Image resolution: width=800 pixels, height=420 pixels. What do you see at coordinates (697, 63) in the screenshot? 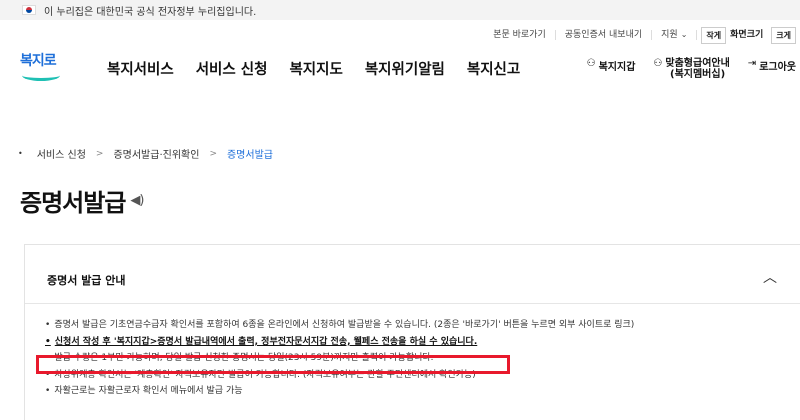
I see `custom-benefit-line1: 맞춤형급여안내` at bounding box center [697, 63].